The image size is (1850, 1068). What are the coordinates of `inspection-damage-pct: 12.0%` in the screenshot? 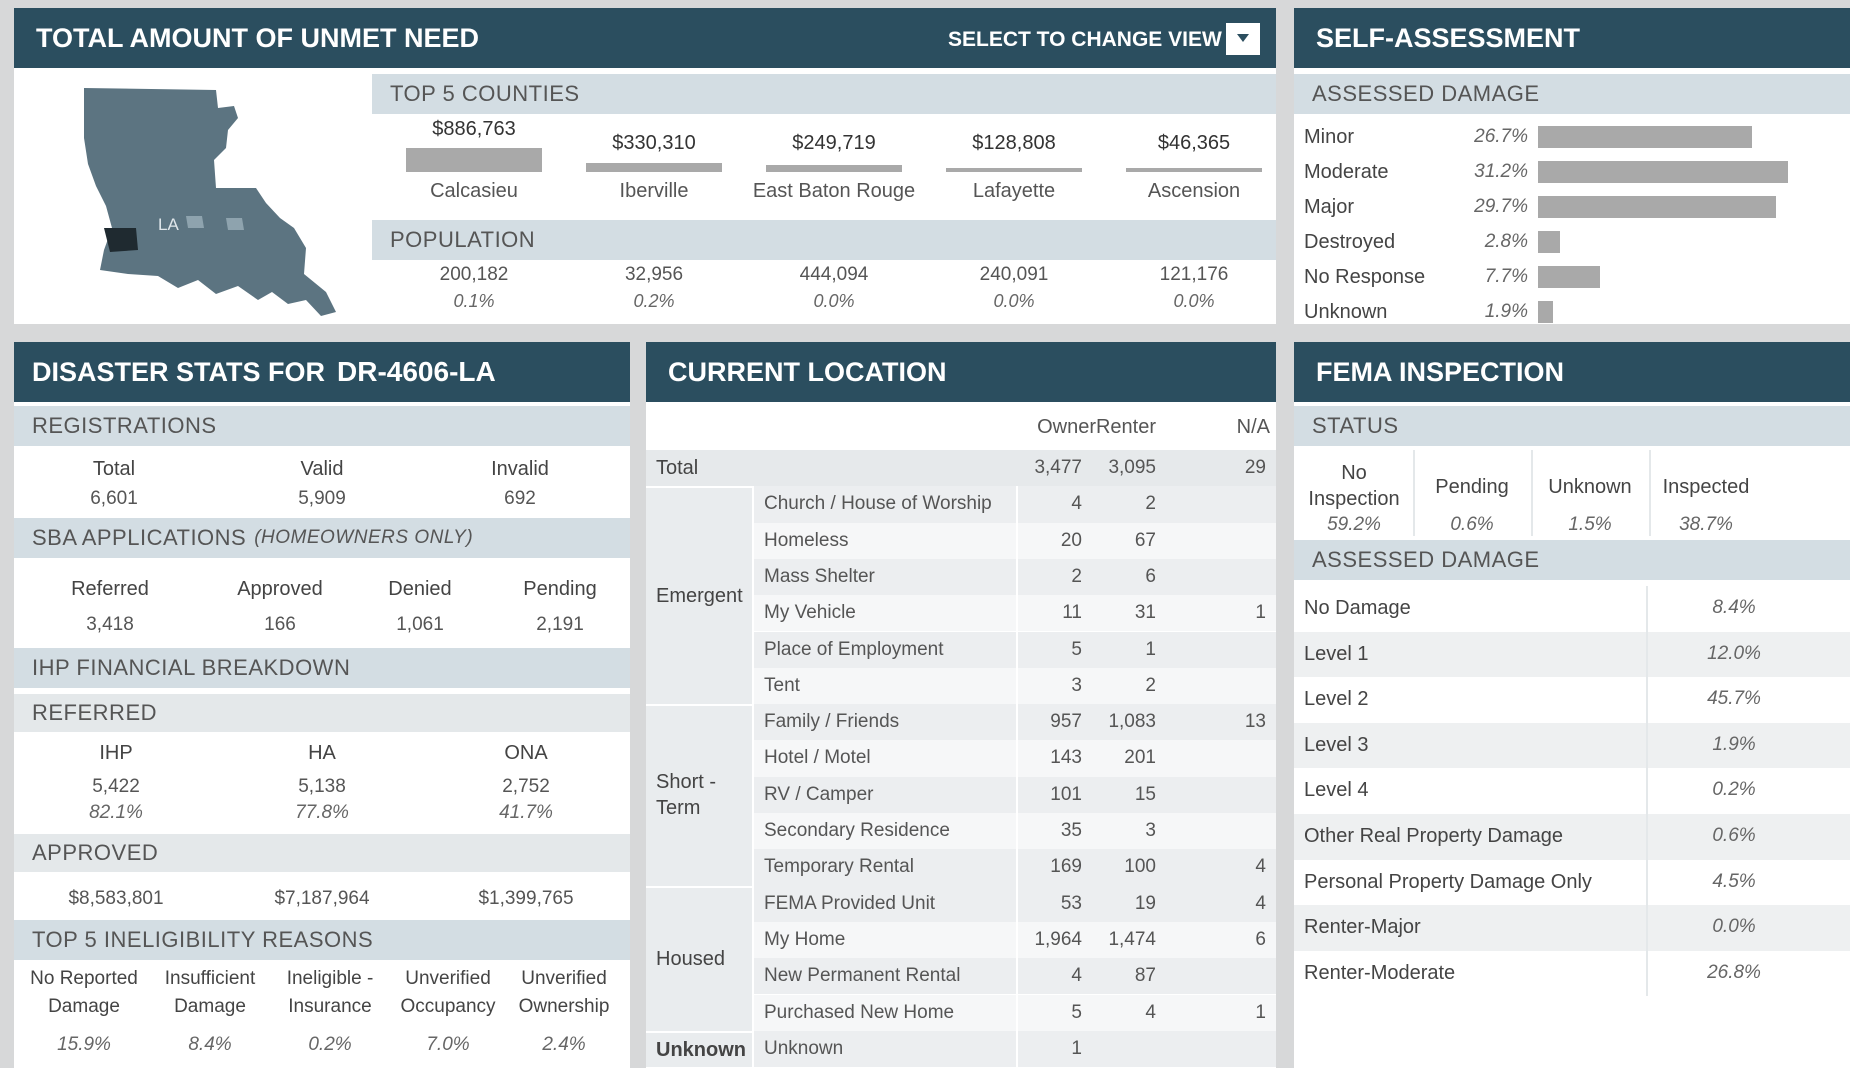 It's located at (1734, 653).